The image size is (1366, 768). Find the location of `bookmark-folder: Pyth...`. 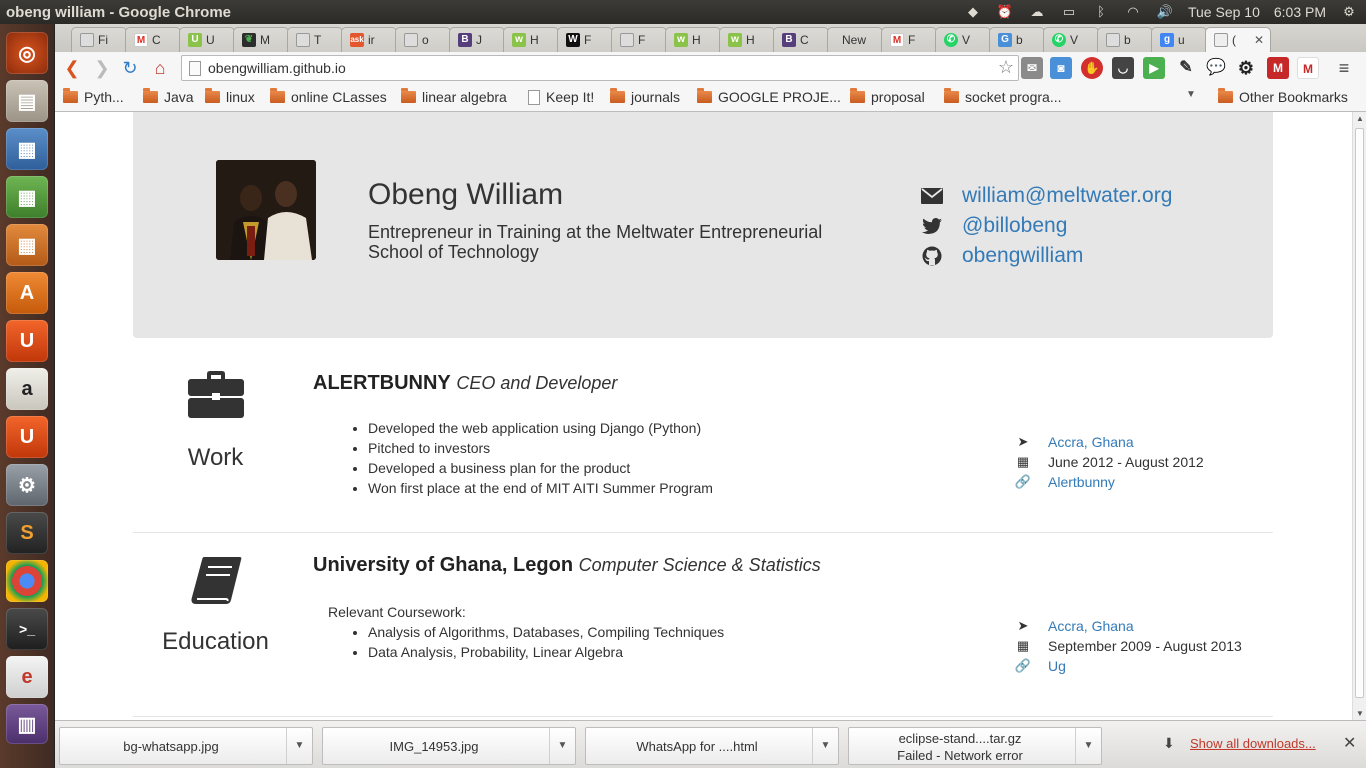

bookmark-folder: Pyth... is located at coordinates (93, 96).